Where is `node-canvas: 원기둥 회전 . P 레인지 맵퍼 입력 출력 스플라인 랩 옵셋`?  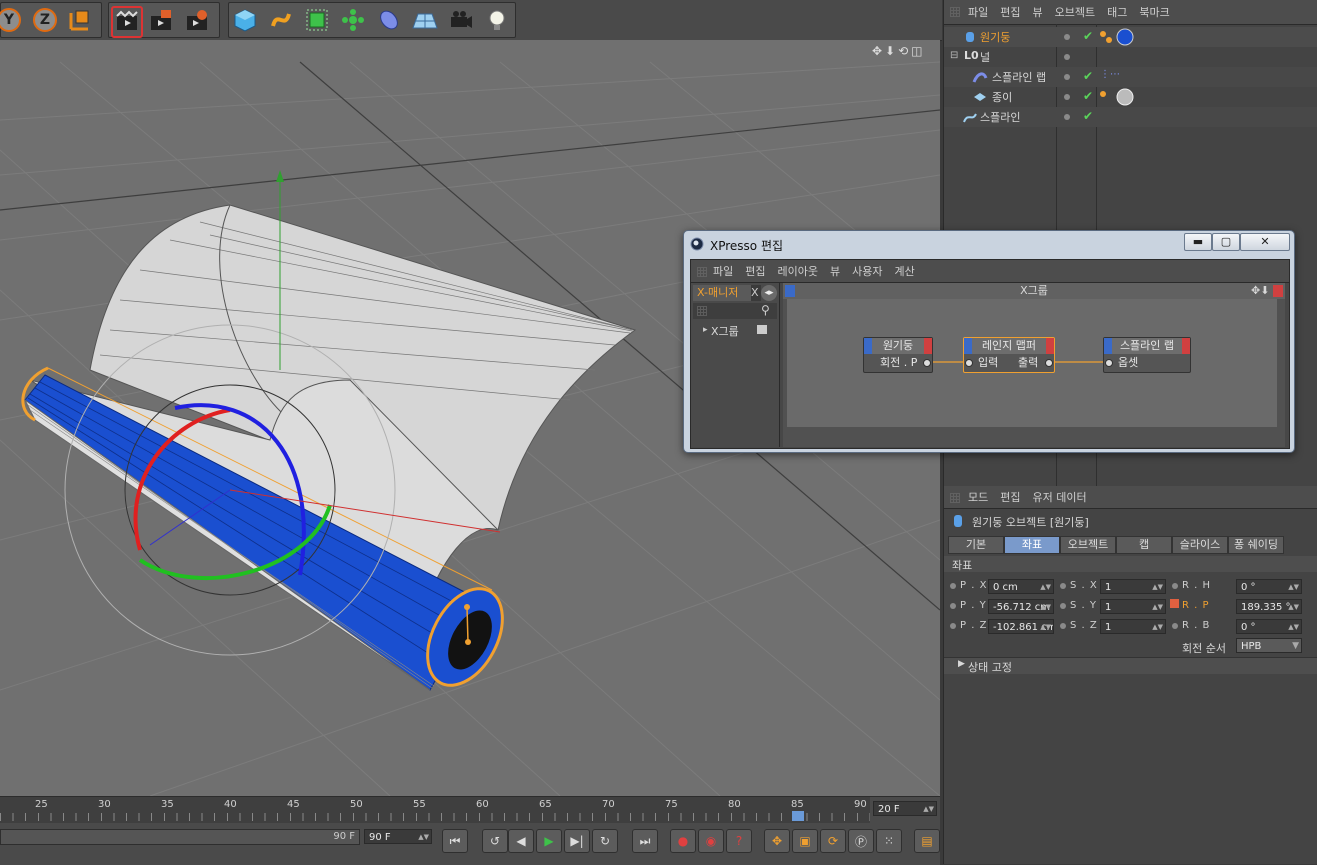
node-canvas: 원기둥 회전 . P 레인지 맵퍼 입력 출력 스플라인 랩 옵셋 is located at coordinates (1032, 363).